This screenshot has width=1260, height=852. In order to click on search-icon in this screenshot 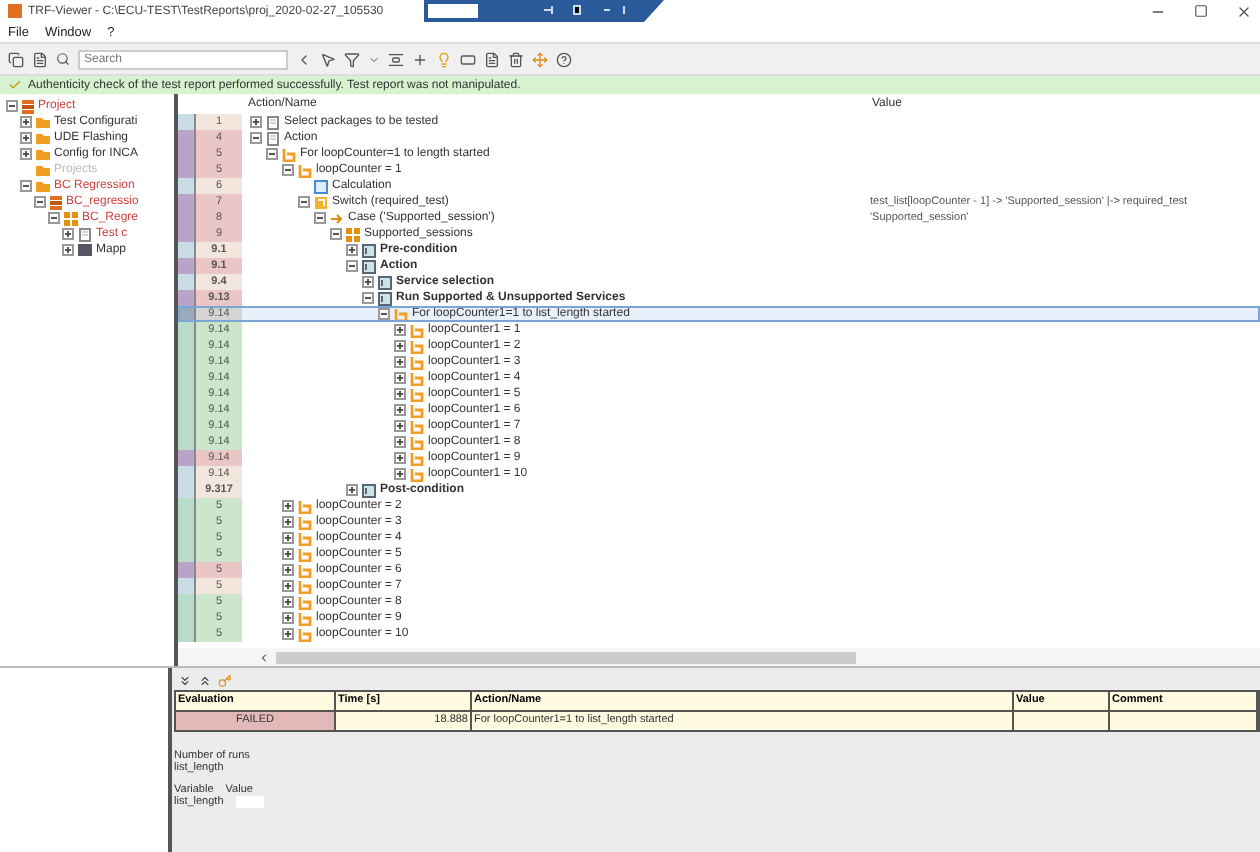, I will do `click(63, 59)`.